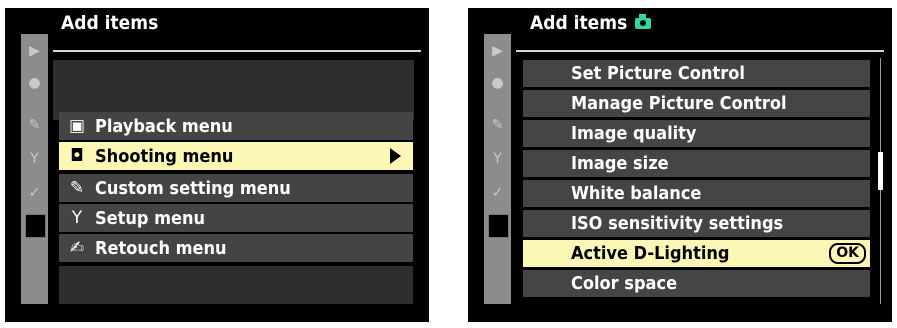  What do you see at coordinates (236, 285) in the screenshot?
I see `empty-panel-bottom` at bounding box center [236, 285].